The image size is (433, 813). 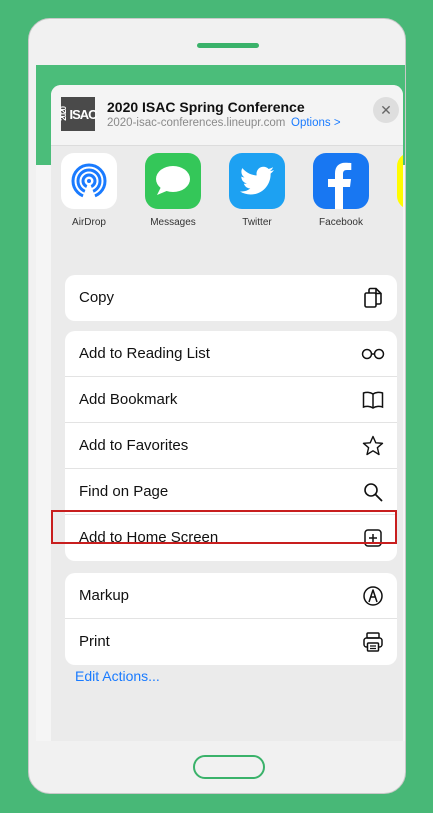 What do you see at coordinates (134, 445) in the screenshot?
I see `action-label: Add to Favorites` at bounding box center [134, 445].